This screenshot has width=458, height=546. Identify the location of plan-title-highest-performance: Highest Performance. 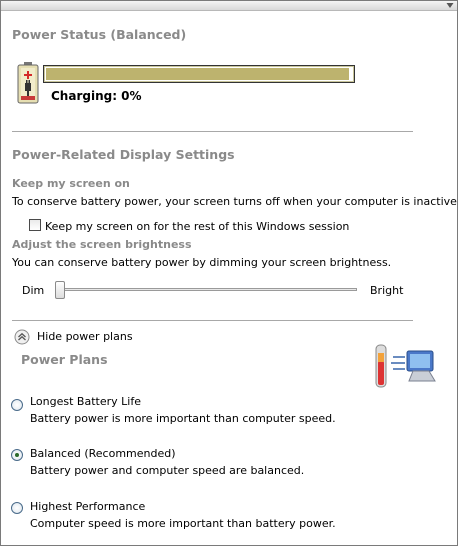
(87, 506).